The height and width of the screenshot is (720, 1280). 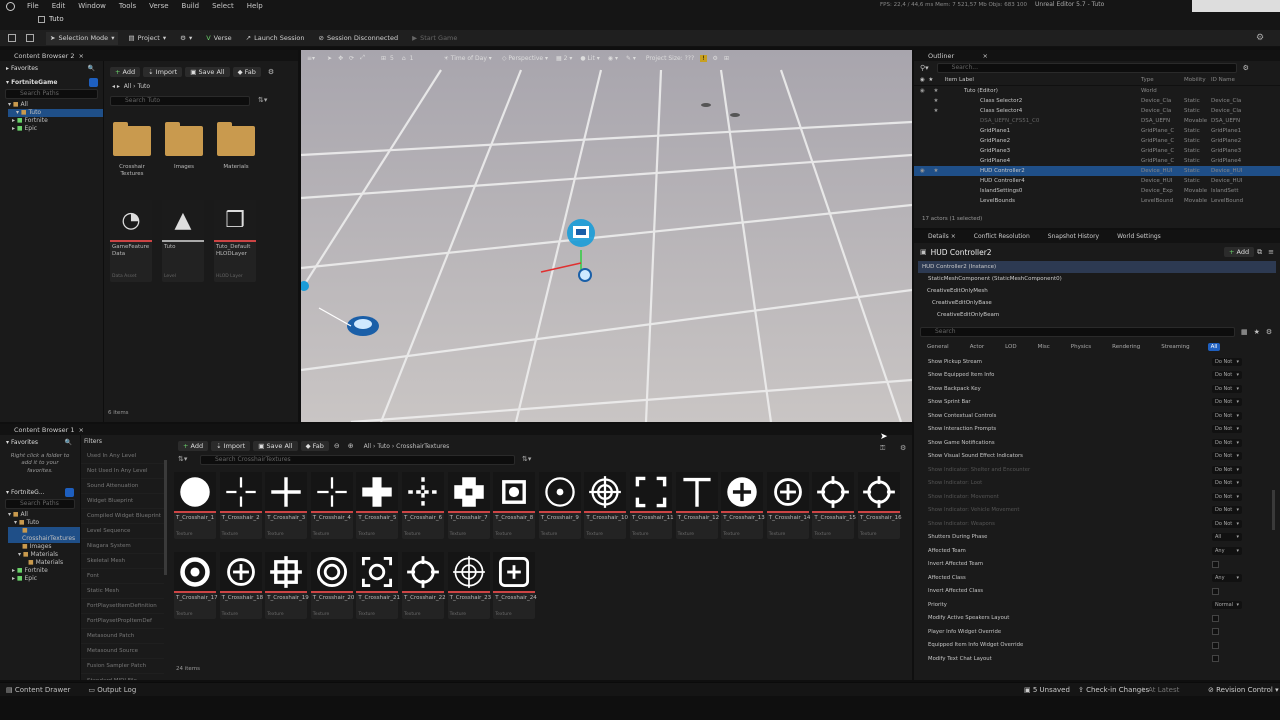 I want to click on tree-item-all: ▾ ■ All, so click(x=55, y=105).